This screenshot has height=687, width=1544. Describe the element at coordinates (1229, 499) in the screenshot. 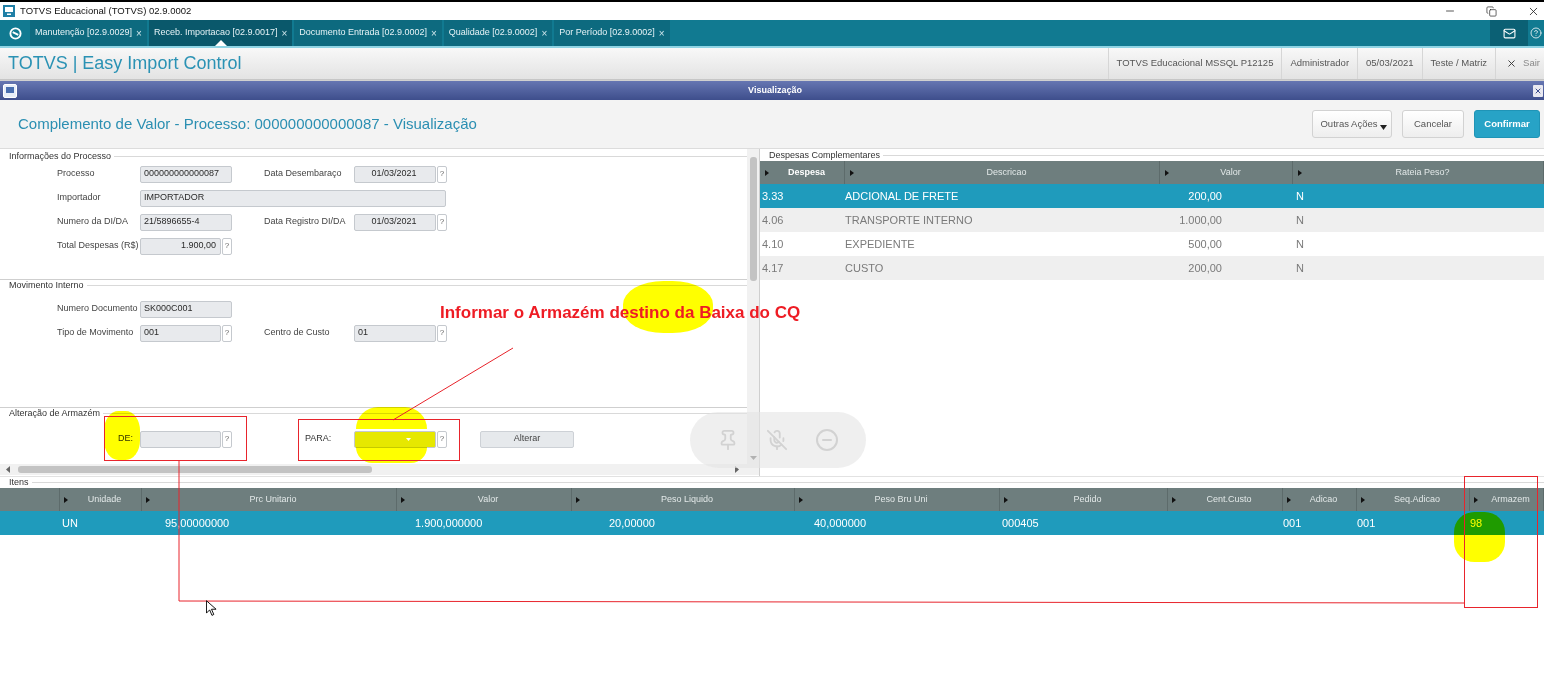

I see `column-header: Cent.Custo` at that location.